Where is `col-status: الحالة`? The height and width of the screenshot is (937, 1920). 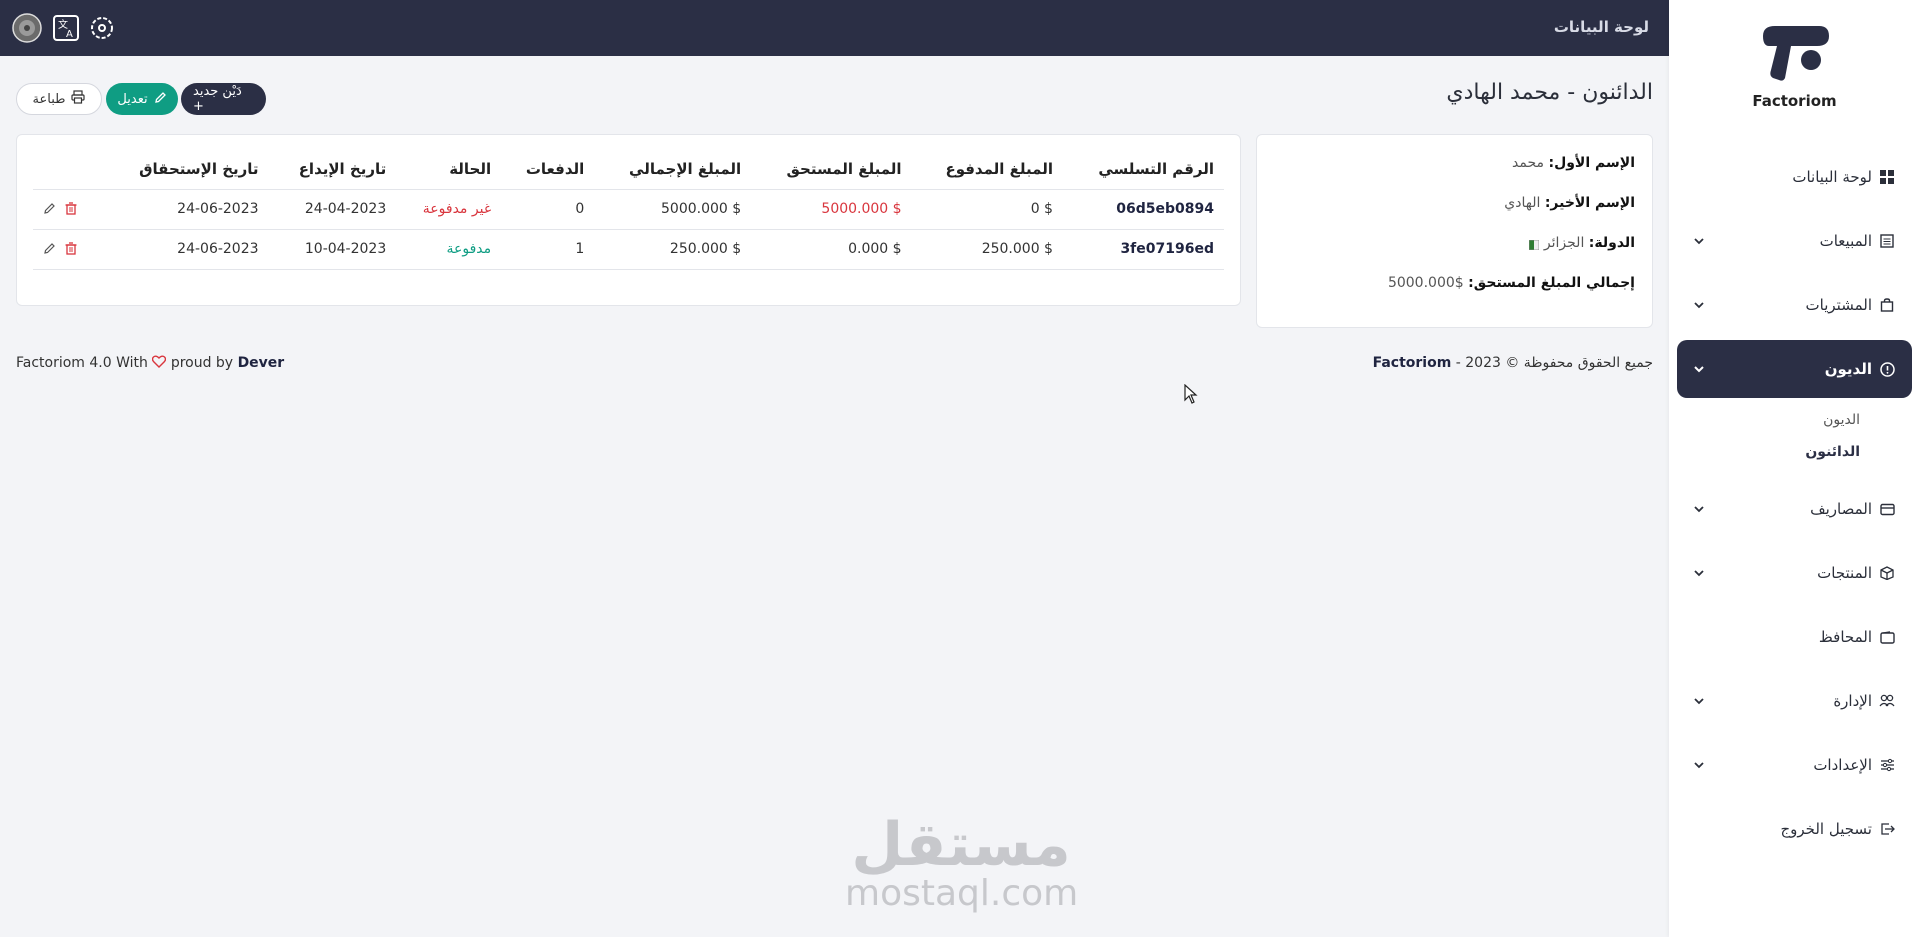
col-status: الحالة is located at coordinates (449, 169).